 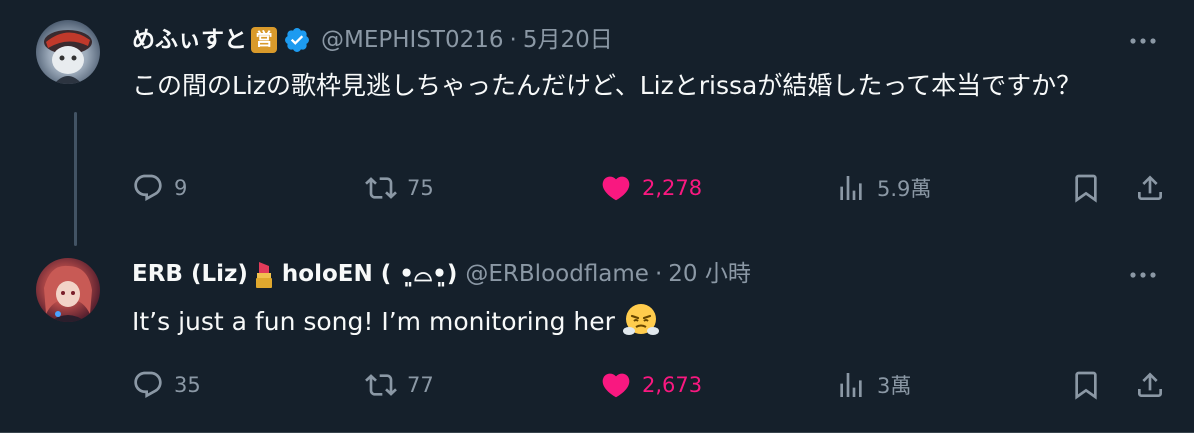 What do you see at coordinates (709, 274) in the screenshot?
I see `timestamp: 20 小時` at bounding box center [709, 274].